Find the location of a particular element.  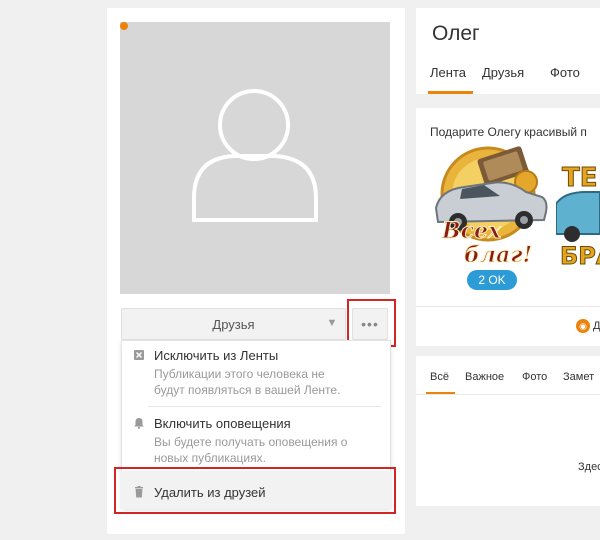

feed-tab-notes: Замет is located at coordinates (578, 377).